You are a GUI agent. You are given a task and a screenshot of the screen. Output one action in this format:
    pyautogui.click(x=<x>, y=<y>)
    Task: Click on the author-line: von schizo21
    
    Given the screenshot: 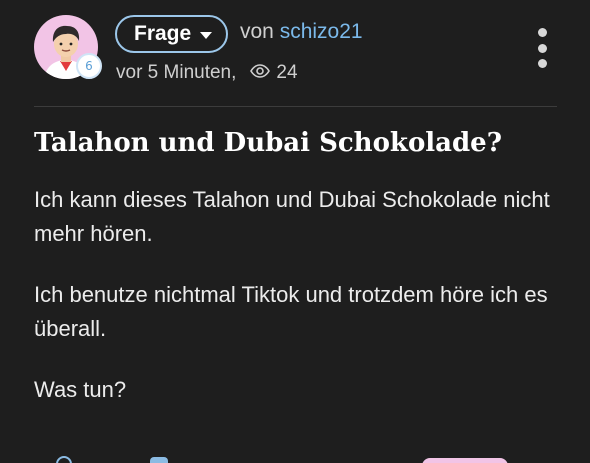 What is the action you would take?
    pyautogui.click(x=301, y=32)
    